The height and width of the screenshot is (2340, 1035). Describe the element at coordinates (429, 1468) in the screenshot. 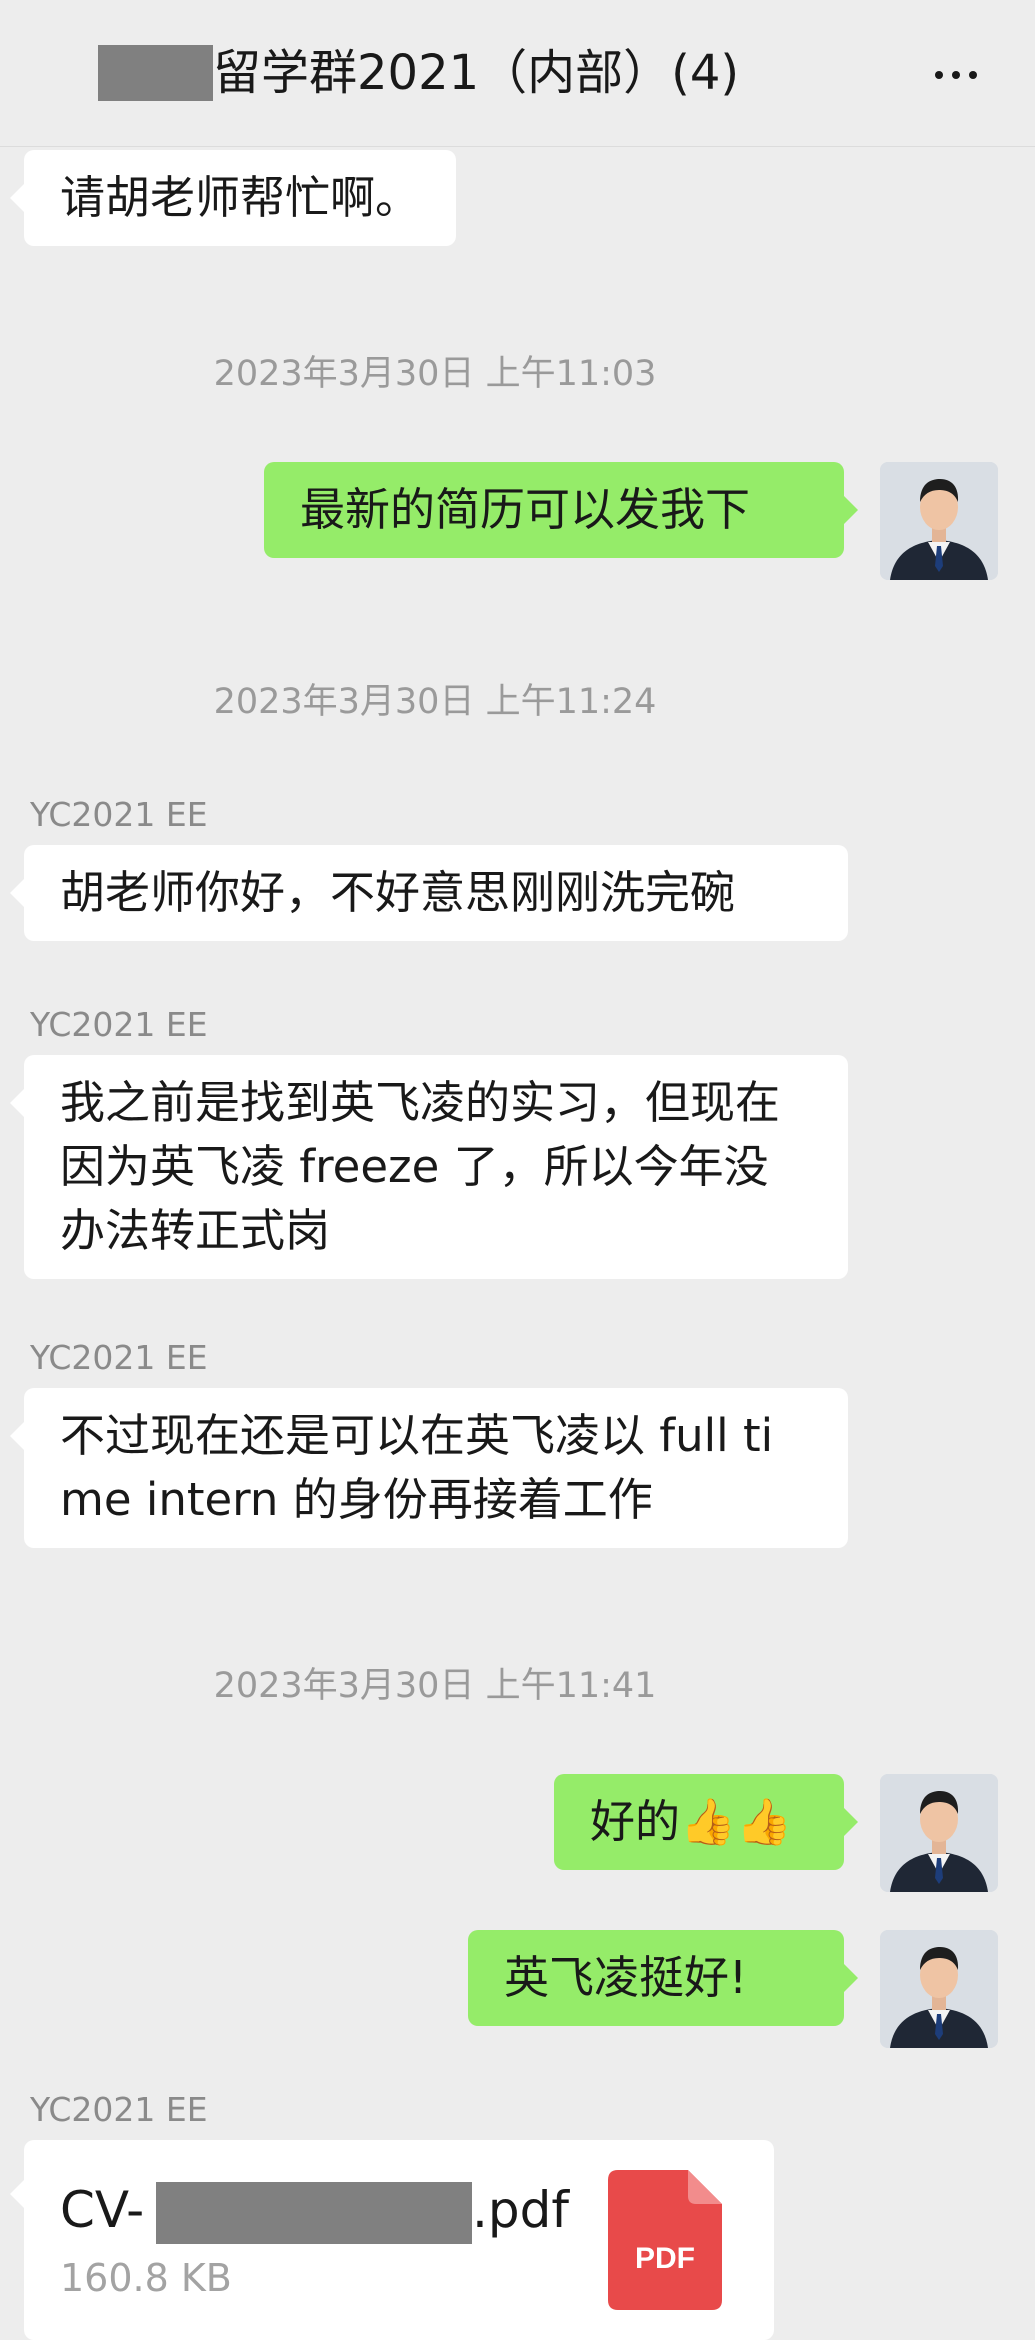

I see `incoming-message: 不过现在还是可以在英飞凌以 full time intern 的身份再接着工作` at that location.